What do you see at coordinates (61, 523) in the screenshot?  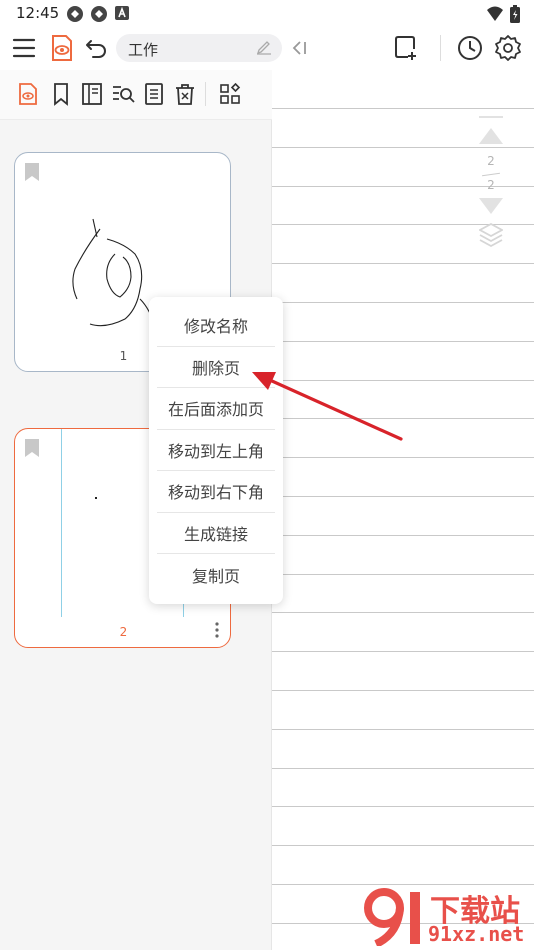 I see `page-margin-line` at bounding box center [61, 523].